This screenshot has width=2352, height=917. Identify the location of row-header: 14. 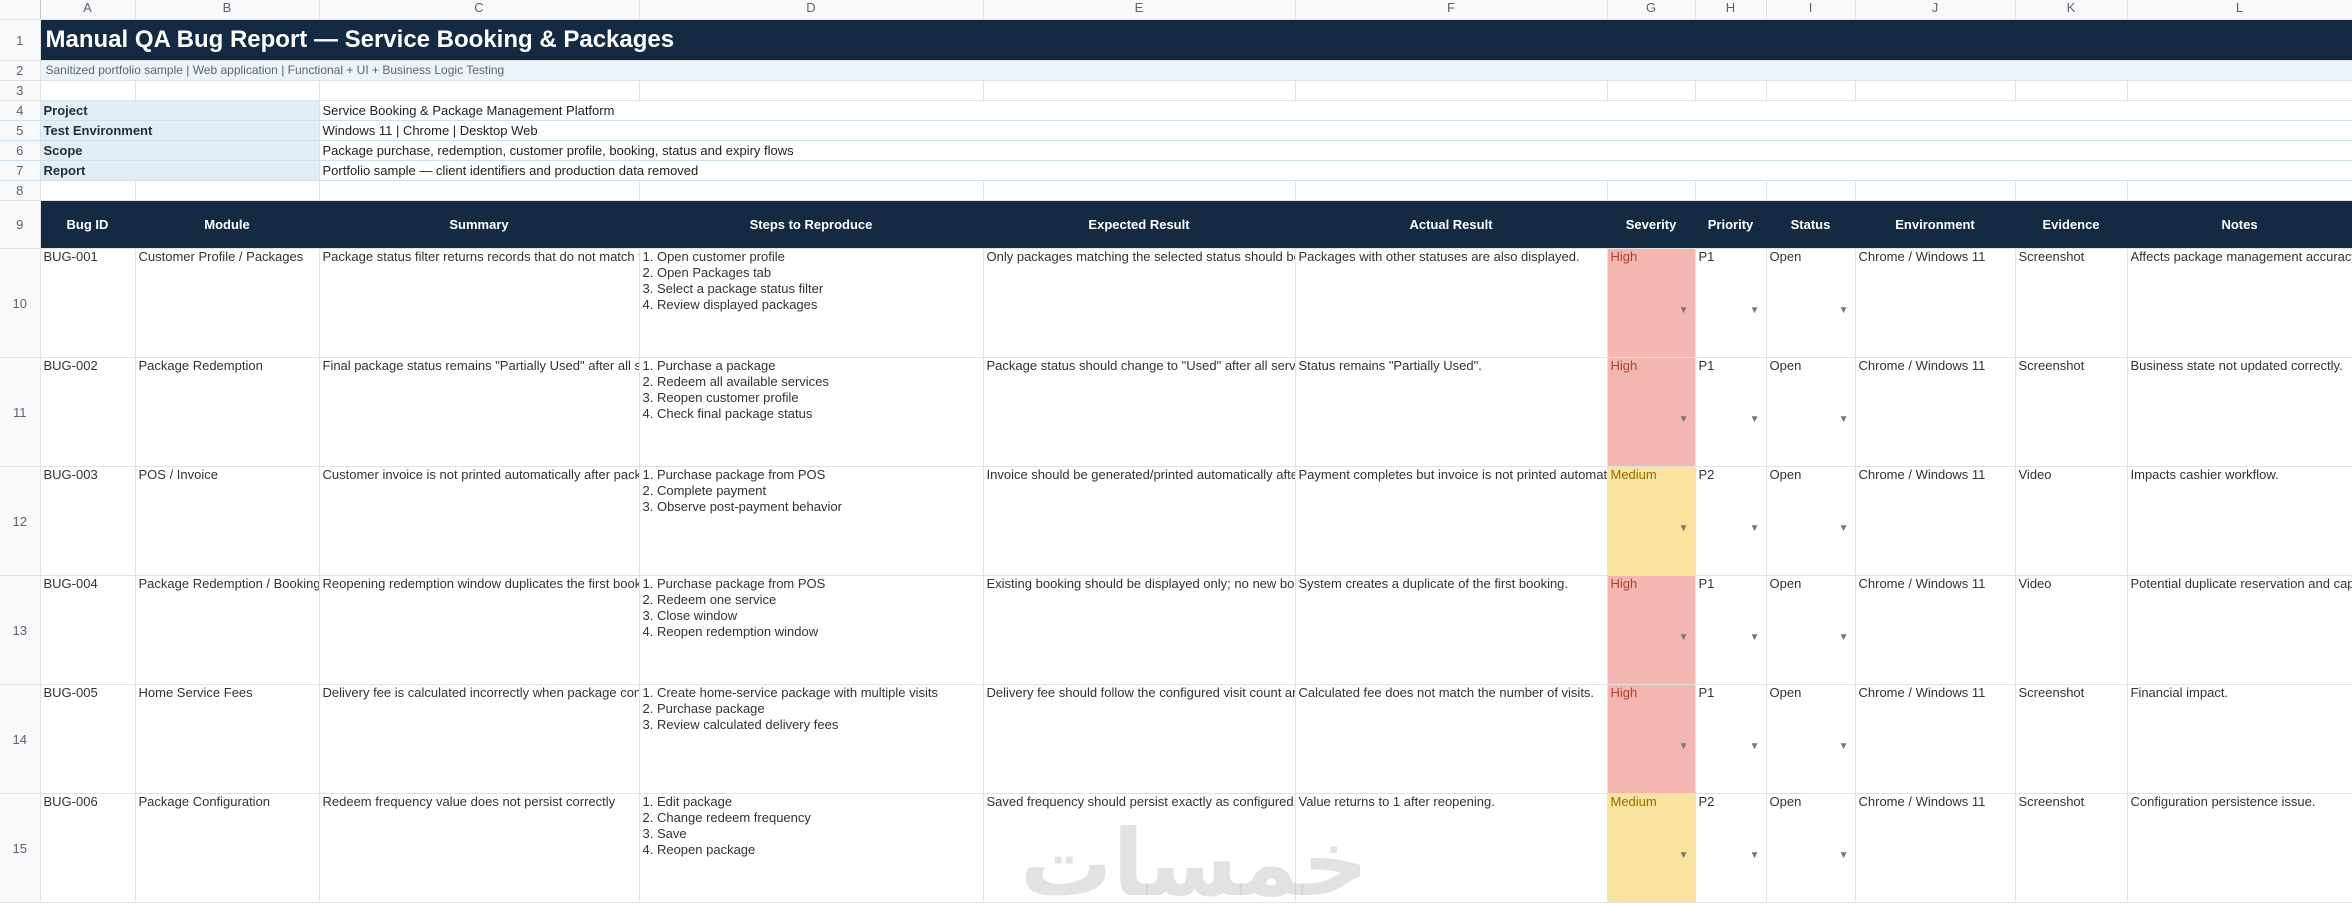
(20, 739).